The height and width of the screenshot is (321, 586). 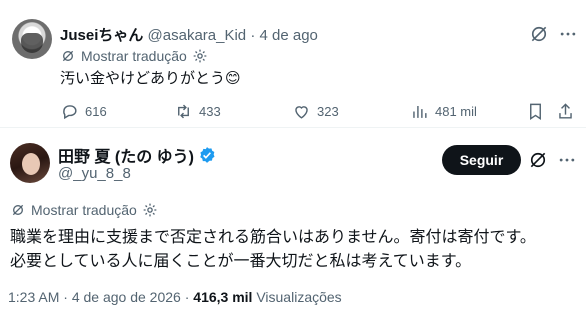 I want to click on handle: @_yu_8_8, so click(x=94, y=173).